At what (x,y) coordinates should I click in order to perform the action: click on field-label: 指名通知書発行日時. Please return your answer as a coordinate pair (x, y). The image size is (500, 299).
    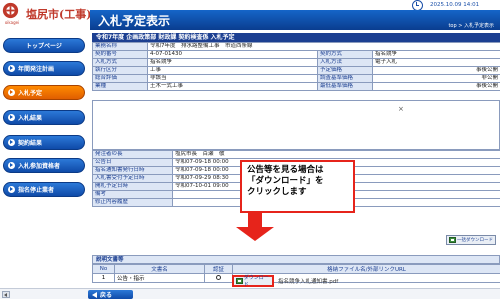
    Looking at the image, I should click on (132, 170).